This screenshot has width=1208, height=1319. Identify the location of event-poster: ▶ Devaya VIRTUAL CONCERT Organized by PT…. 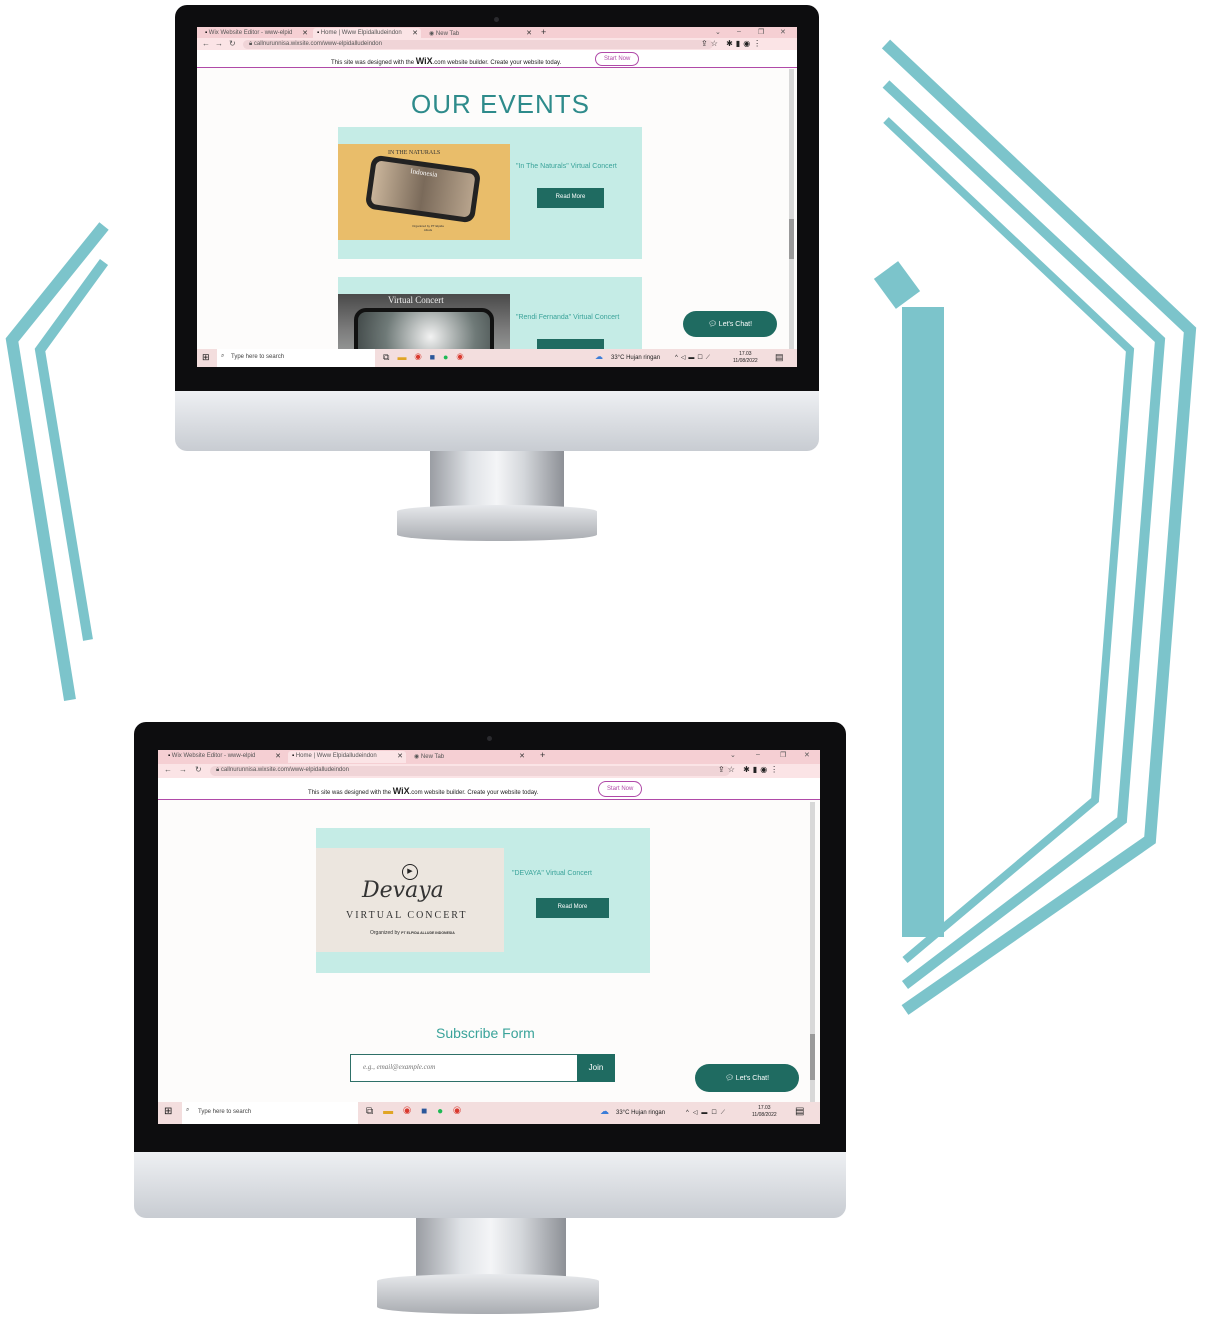
(410, 900).